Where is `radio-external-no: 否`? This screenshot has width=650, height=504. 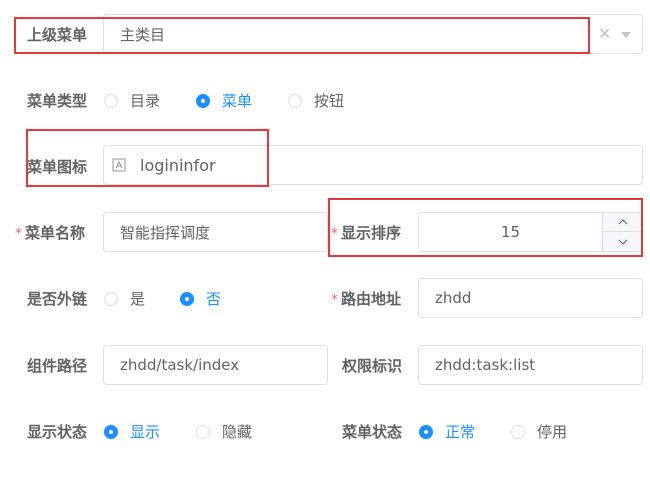 radio-external-no: 否 is located at coordinates (200, 298).